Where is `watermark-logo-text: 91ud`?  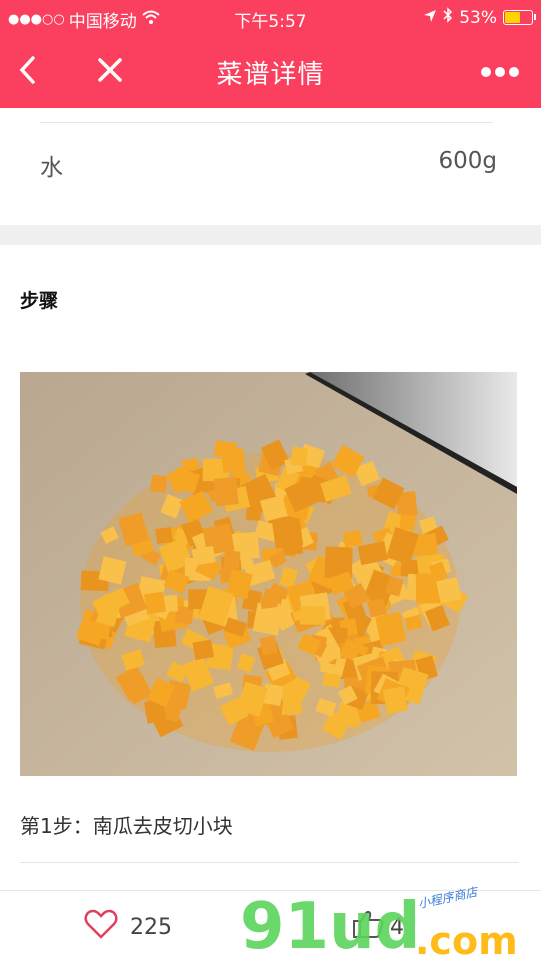
watermark-logo-text: 91ud is located at coordinates (330, 925).